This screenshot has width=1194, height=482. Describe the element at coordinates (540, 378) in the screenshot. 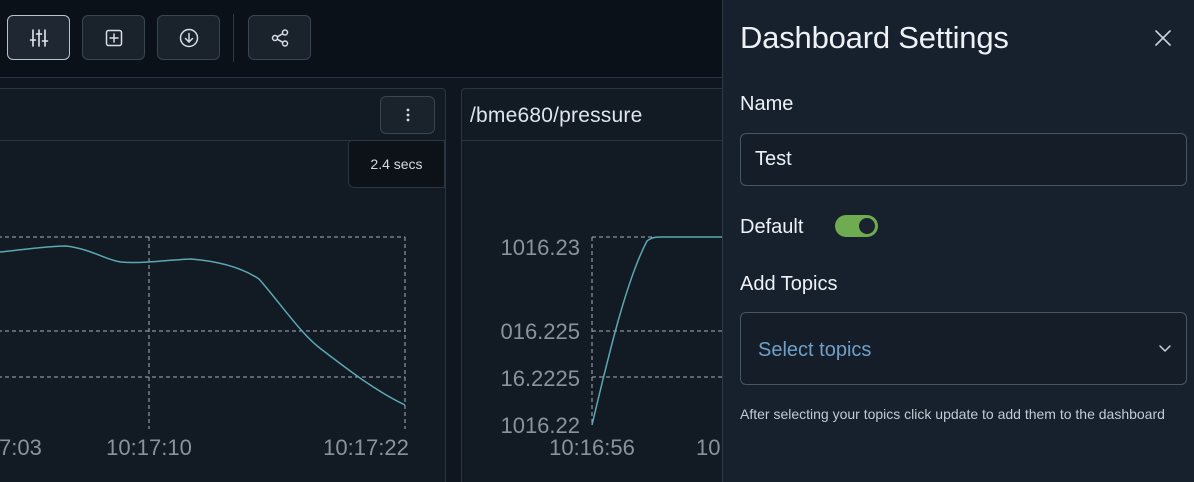

I see `y-tick-label: 16.2225` at that location.